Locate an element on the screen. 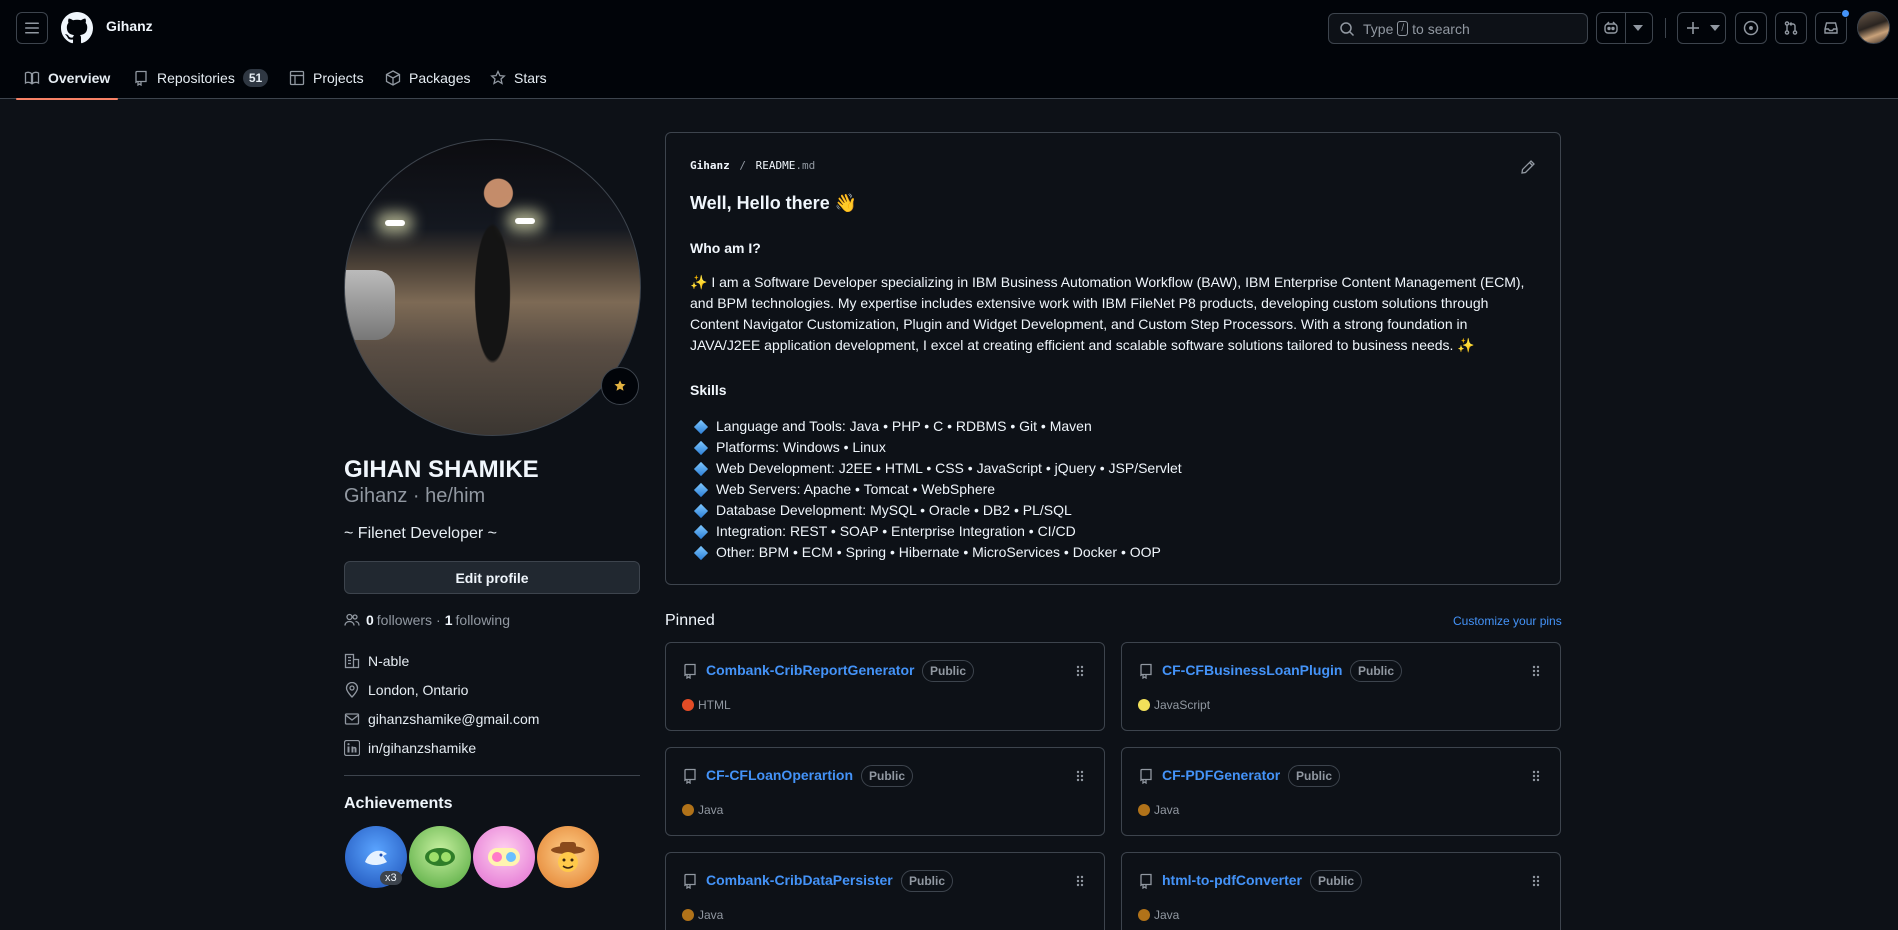  search-input: Type / to search is located at coordinates (1458, 28).